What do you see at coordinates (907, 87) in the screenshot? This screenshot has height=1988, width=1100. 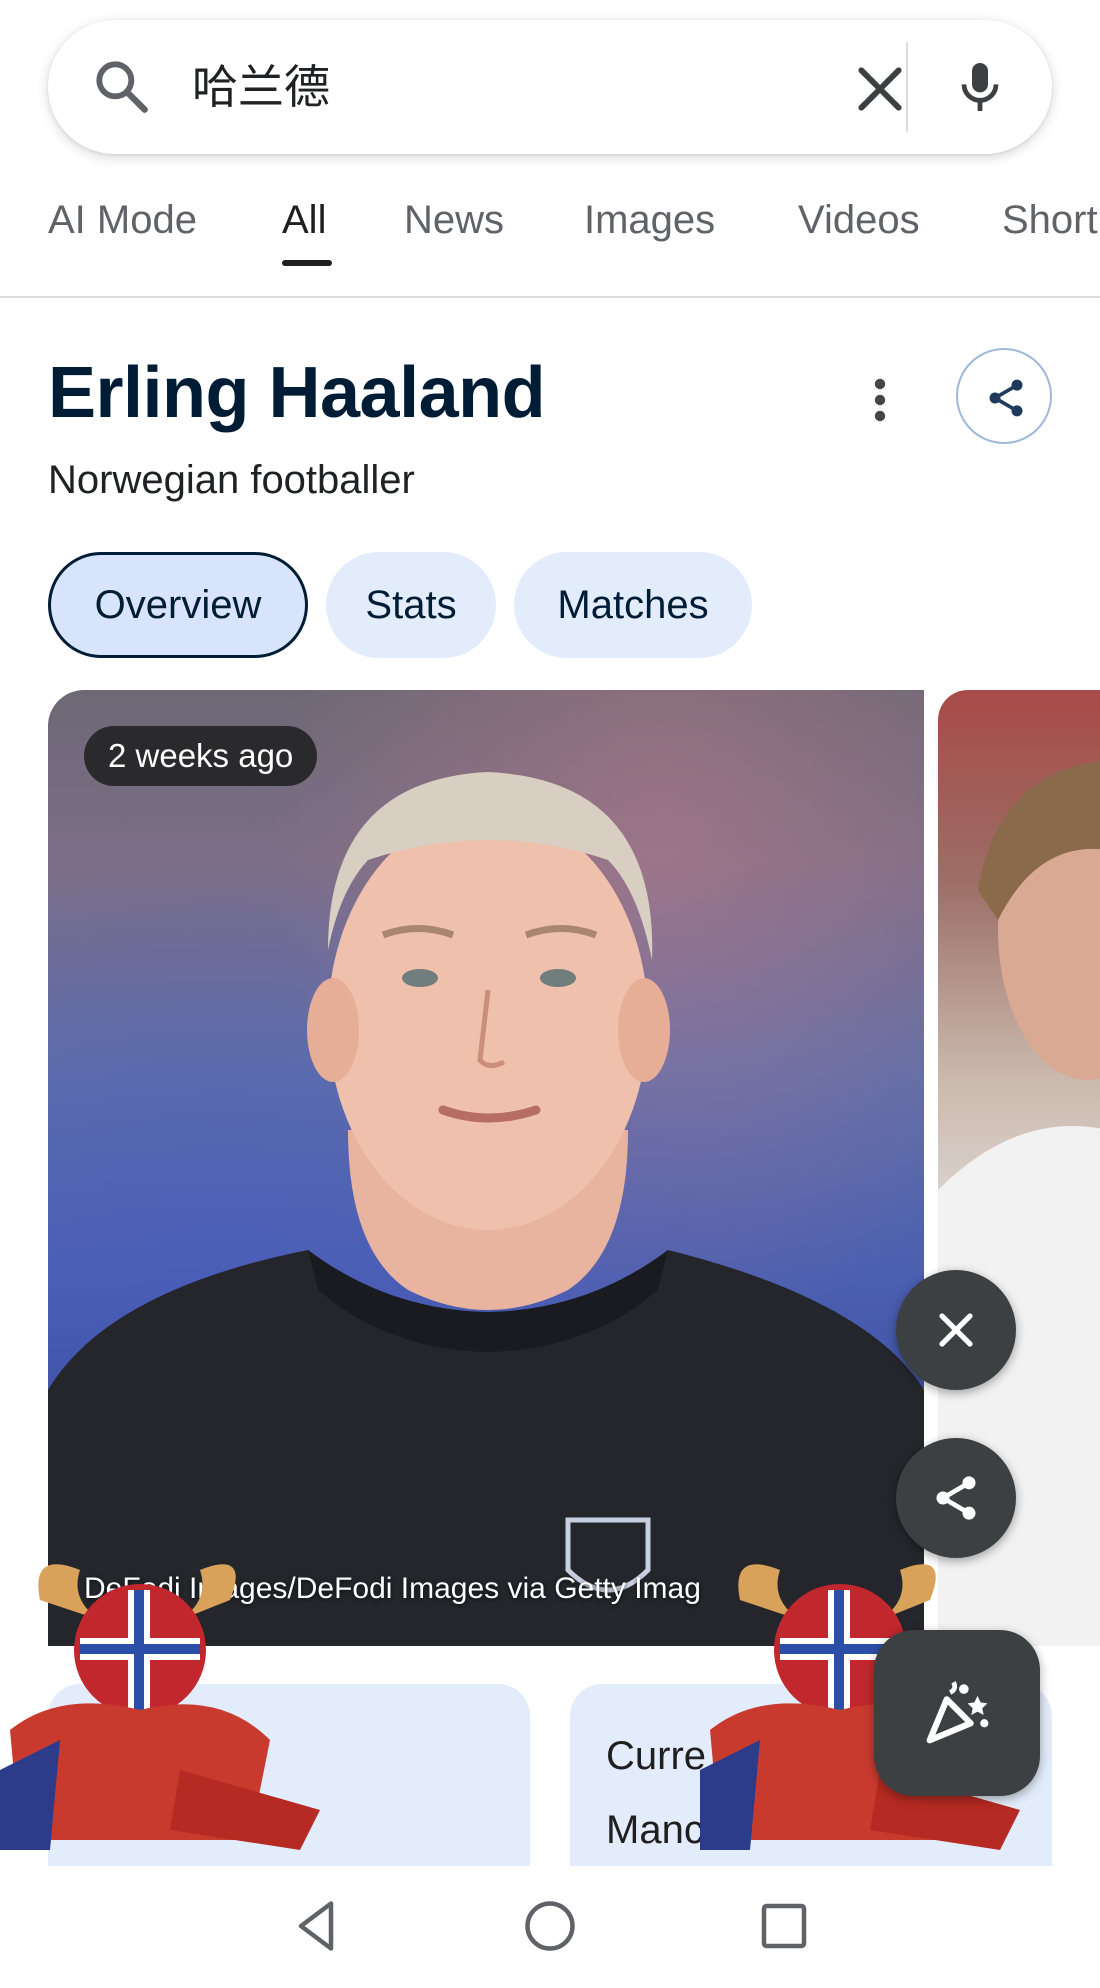 I see `search-divider` at bounding box center [907, 87].